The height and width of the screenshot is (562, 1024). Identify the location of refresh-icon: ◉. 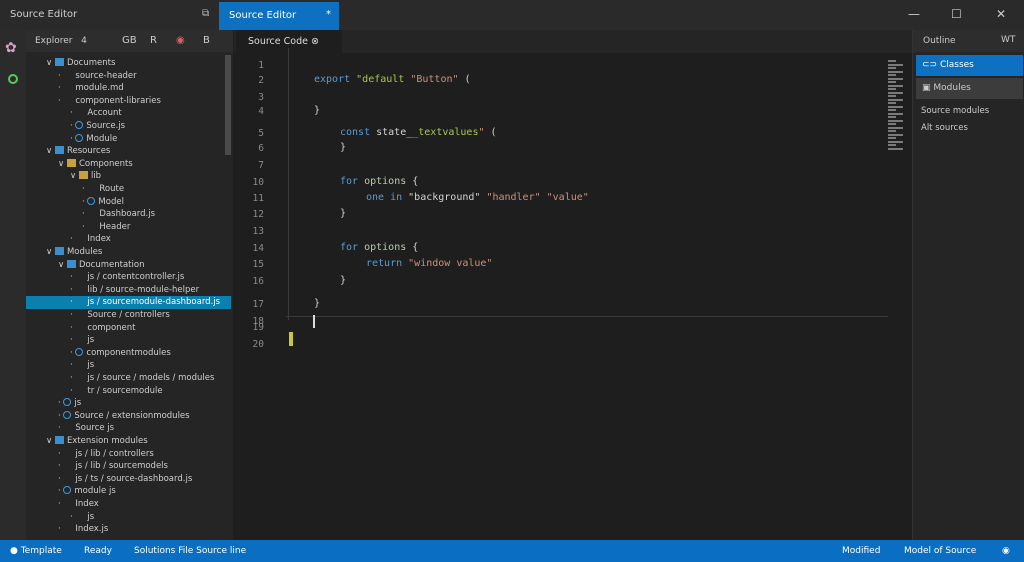
(180, 40).